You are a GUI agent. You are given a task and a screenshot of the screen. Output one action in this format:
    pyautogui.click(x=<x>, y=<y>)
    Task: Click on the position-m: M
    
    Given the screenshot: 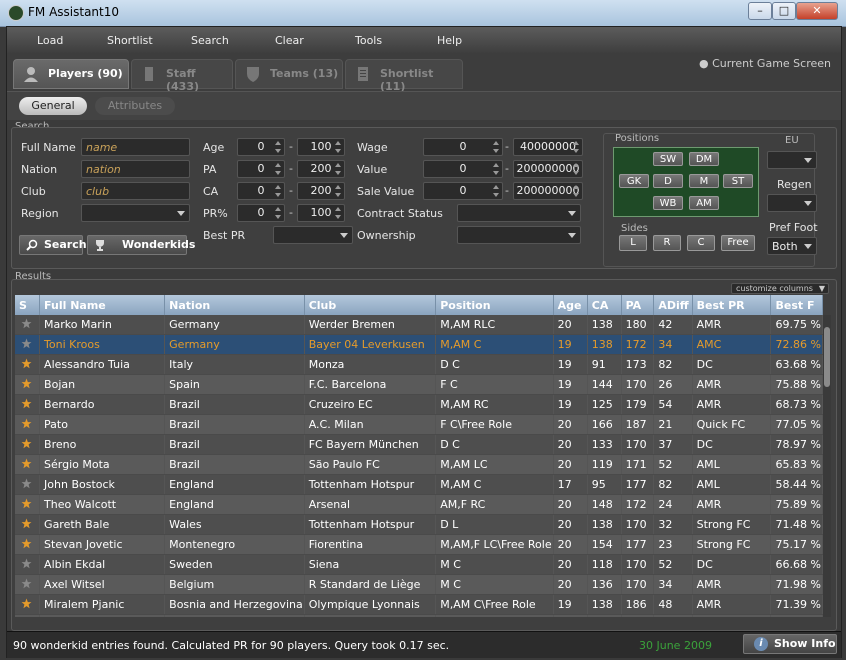 What is the action you would take?
    pyautogui.click(x=704, y=181)
    